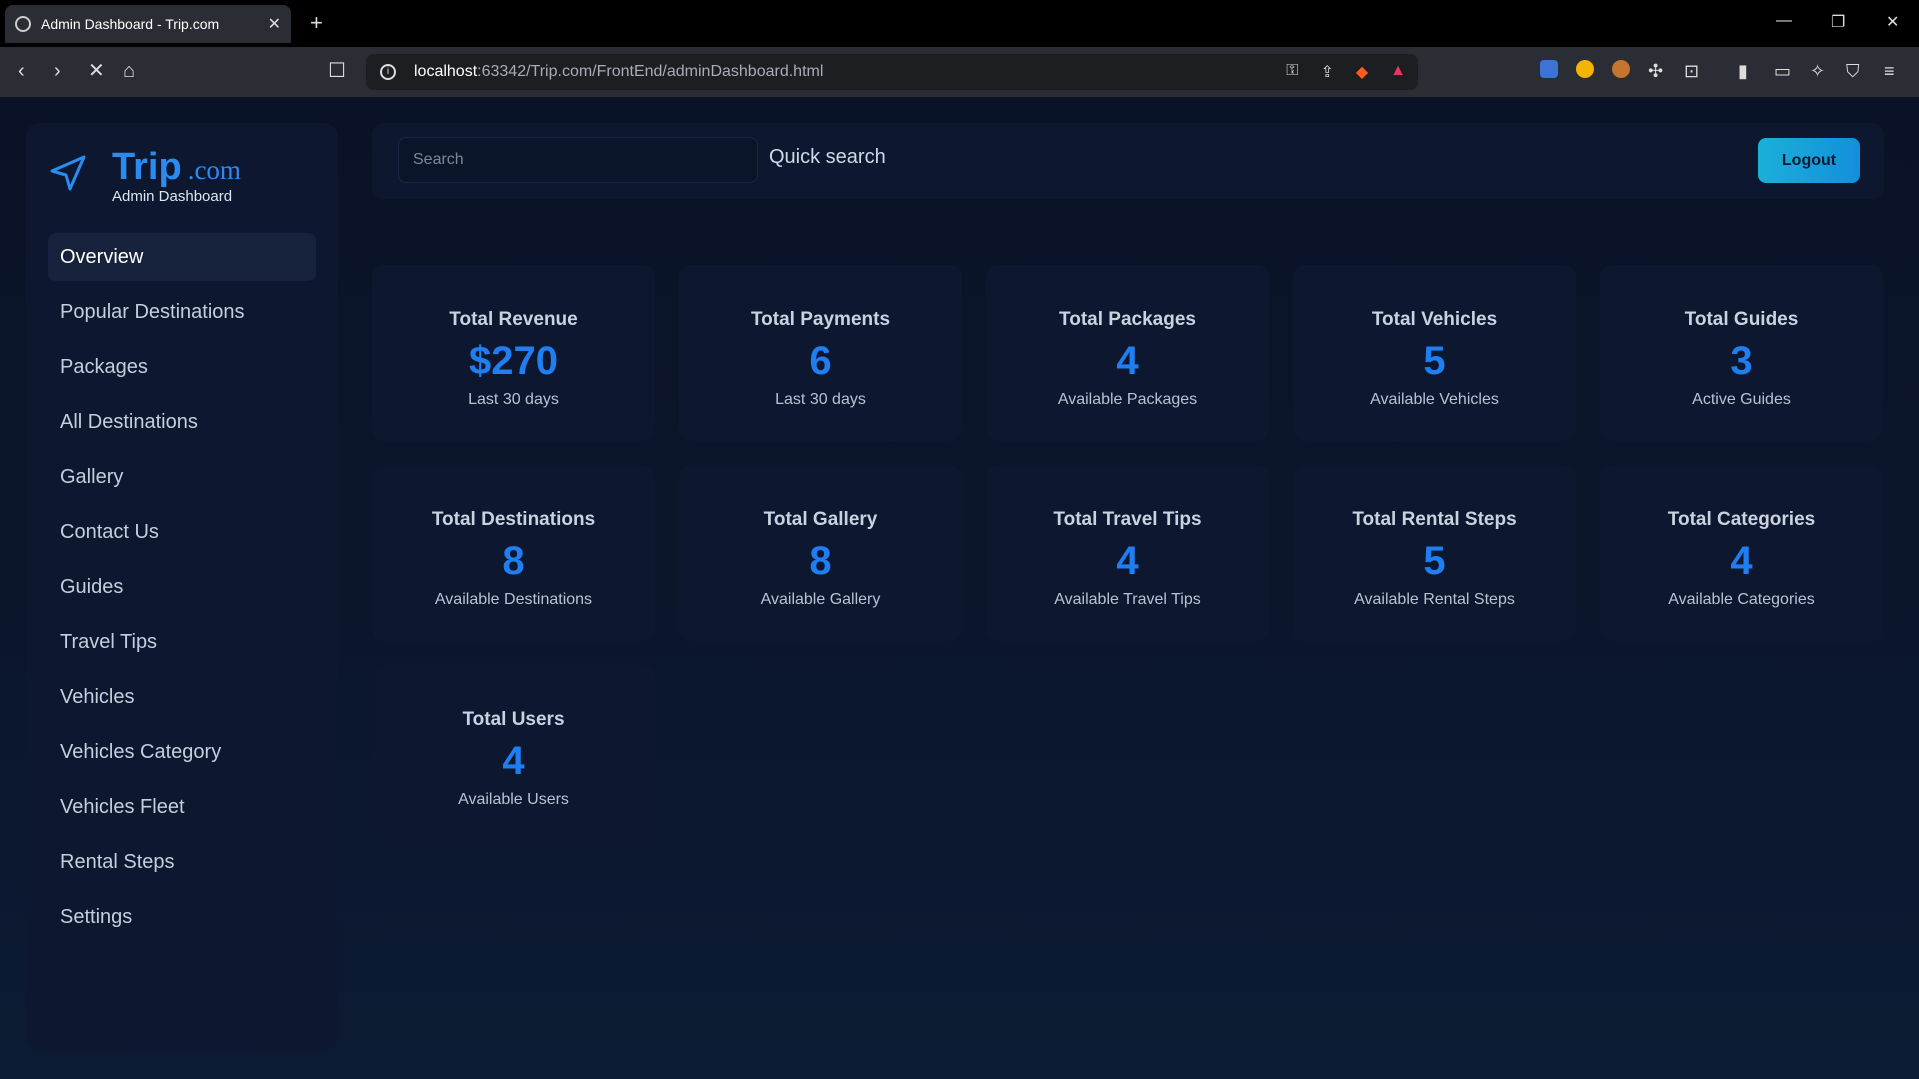 Image resolution: width=1919 pixels, height=1079 pixels. I want to click on stat-card-packages: Total Packages 4 Available Packages, so click(1127, 353).